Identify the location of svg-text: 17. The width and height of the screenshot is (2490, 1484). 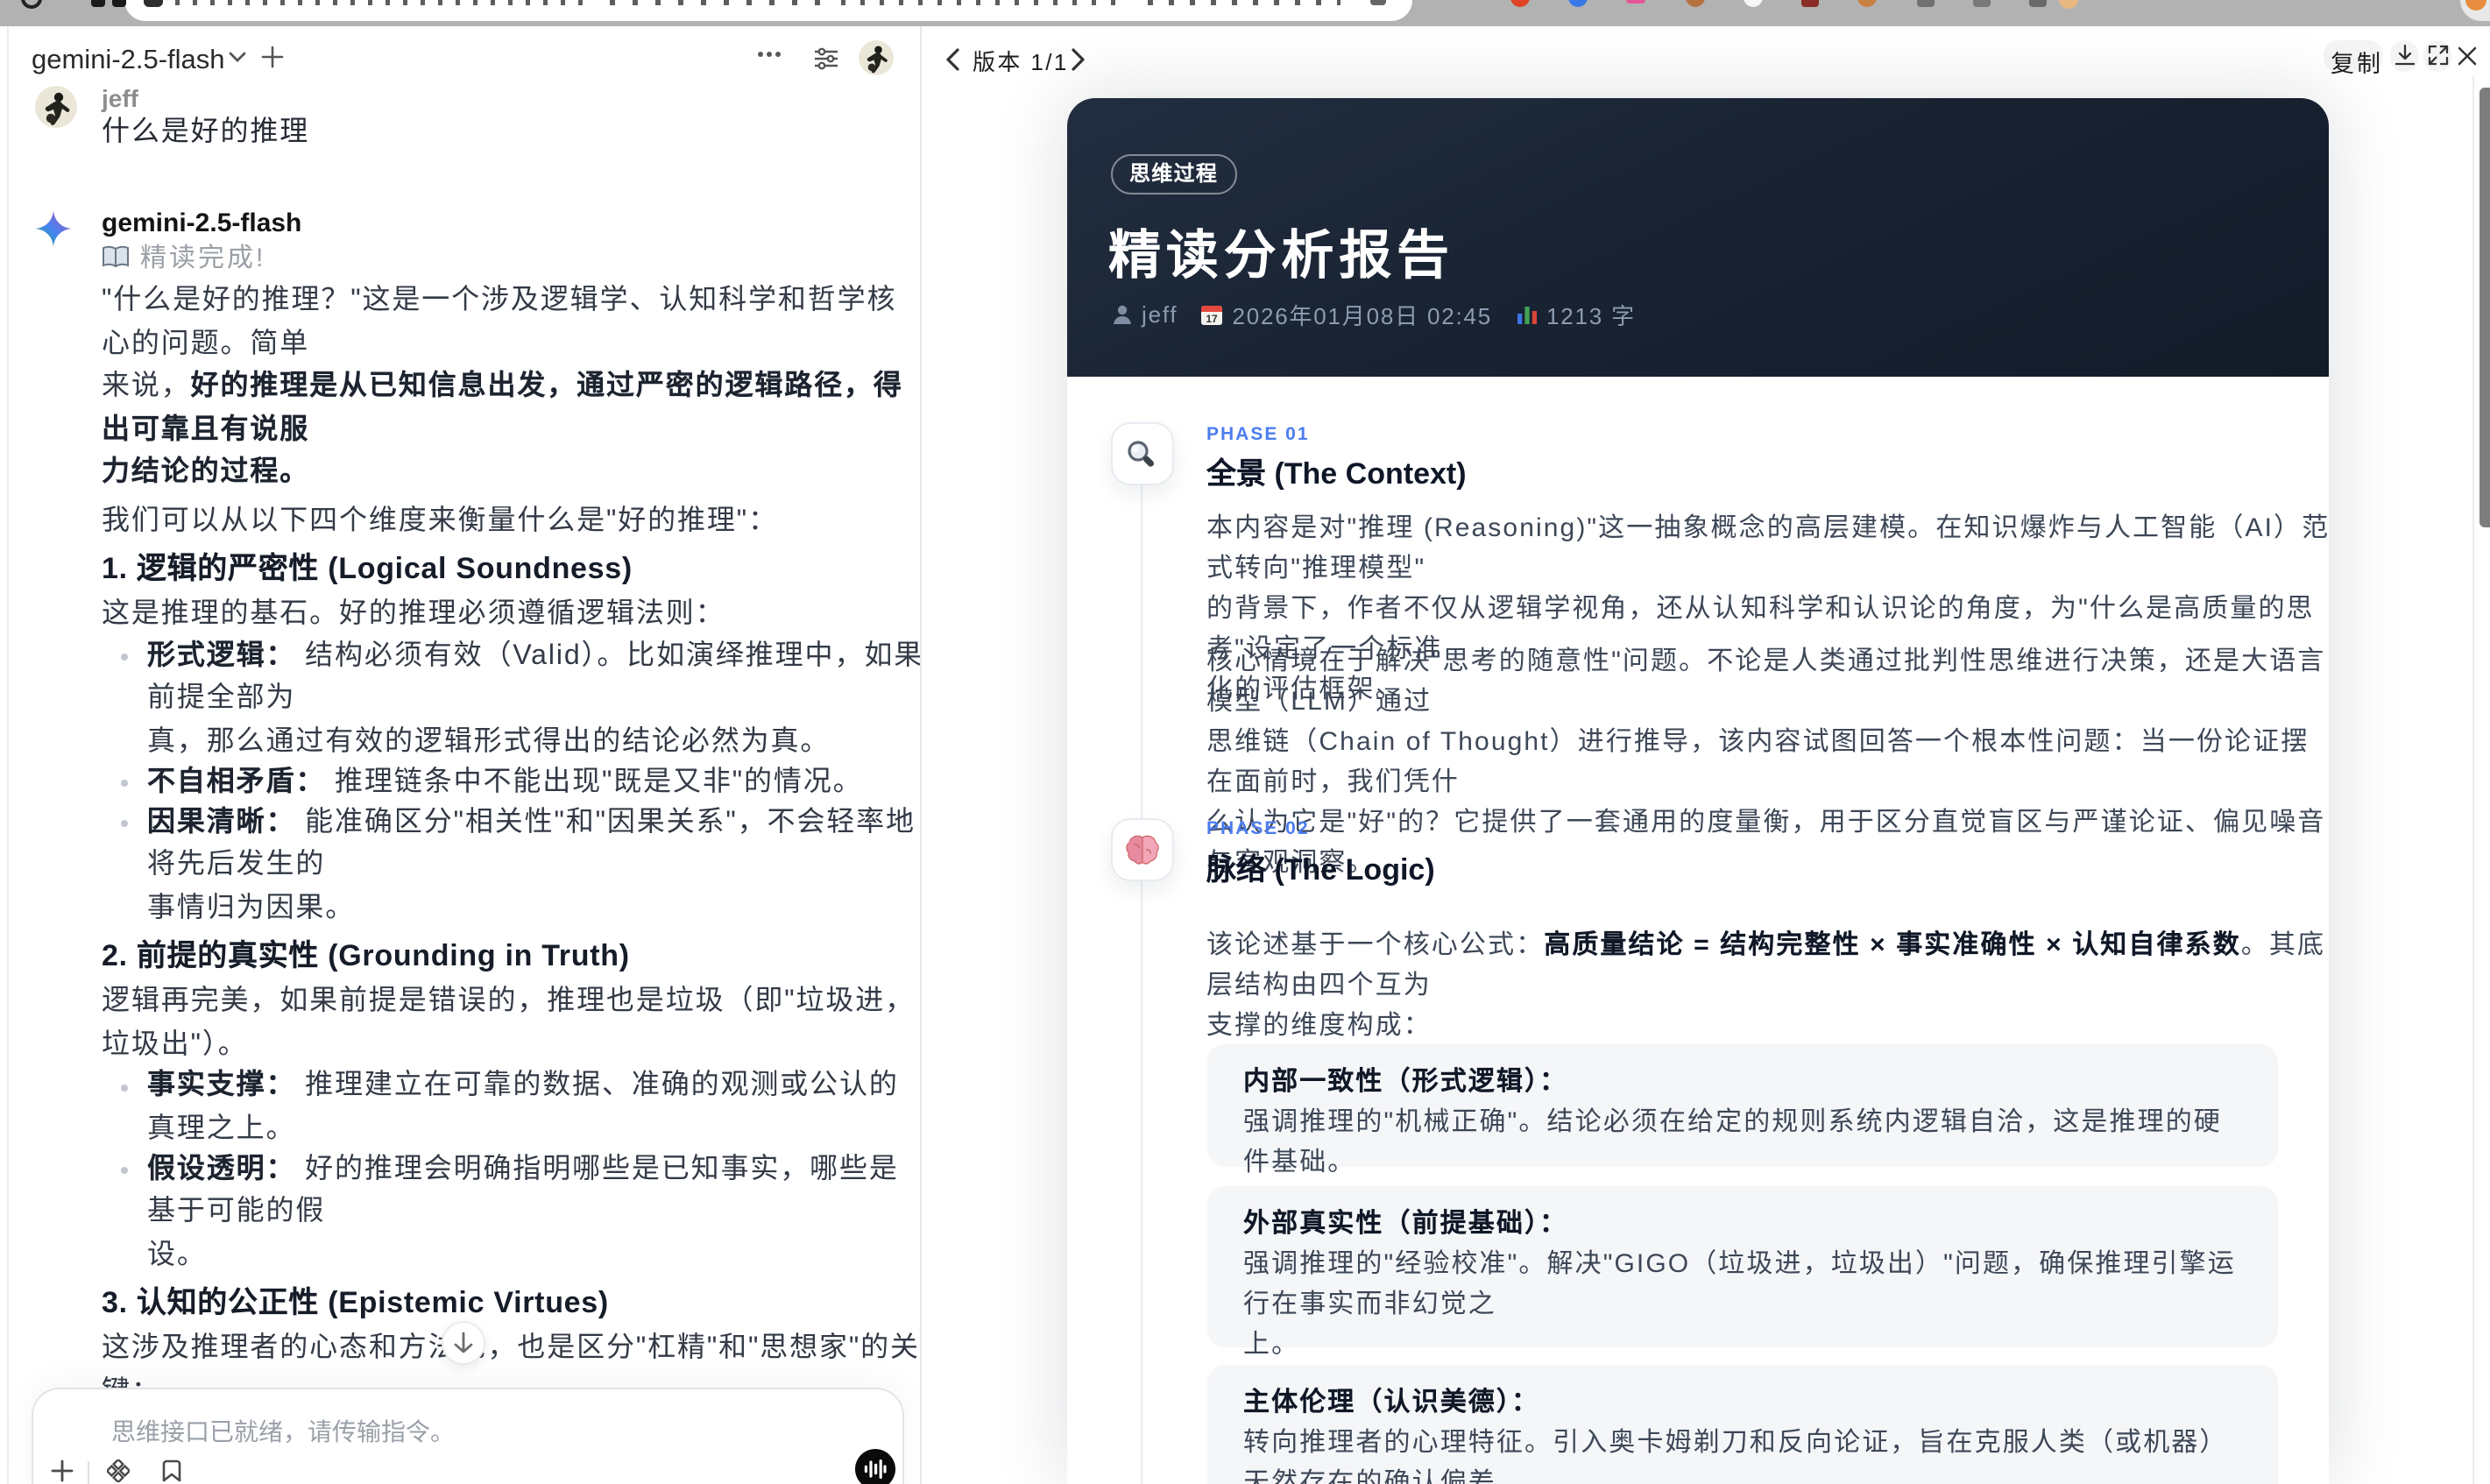
(1213, 318).